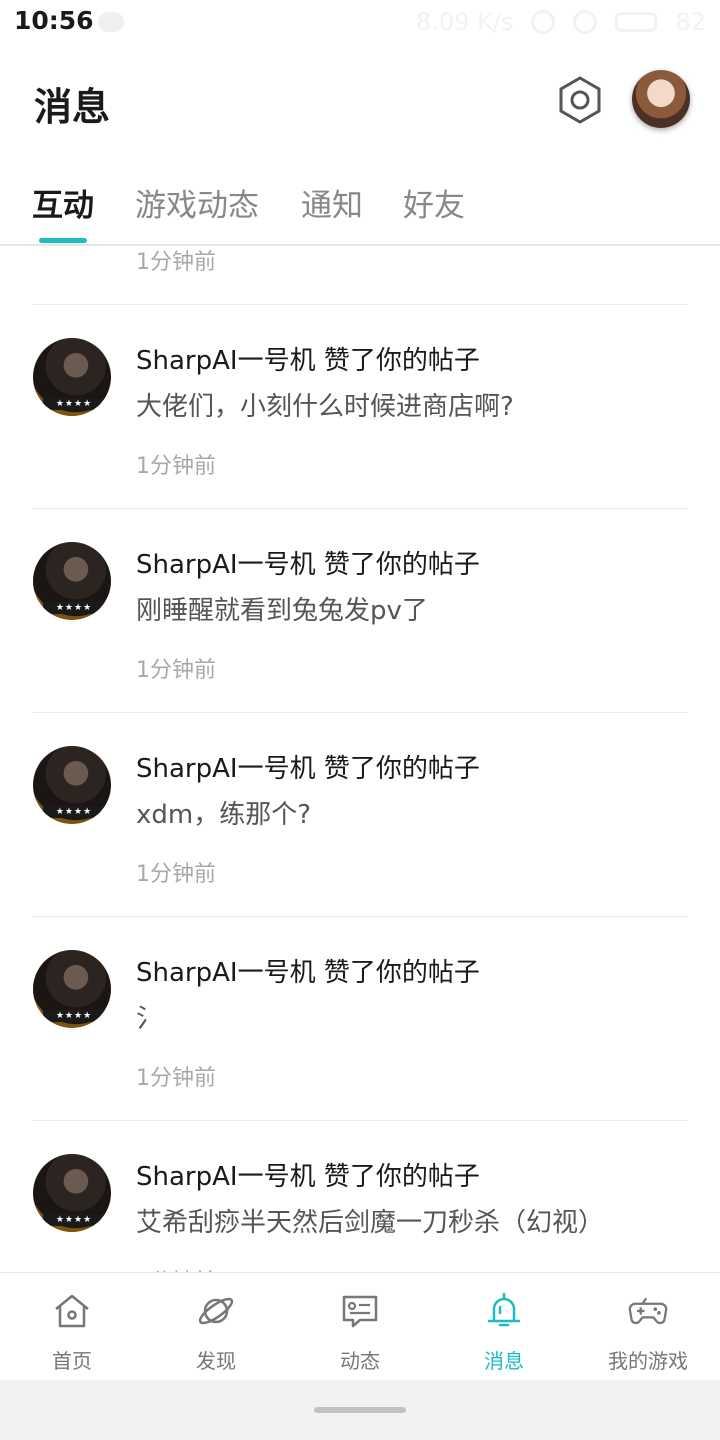  What do you see at coordinates (636, 22) in the screenshot?
I see `battery-icon` at bounding box center [636, 22].